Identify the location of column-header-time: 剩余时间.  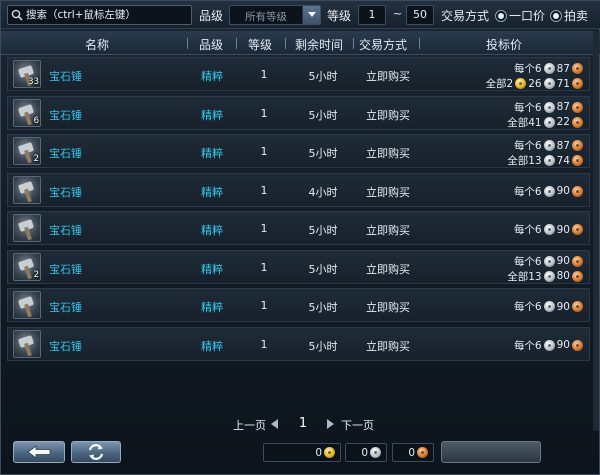
(319, 44).